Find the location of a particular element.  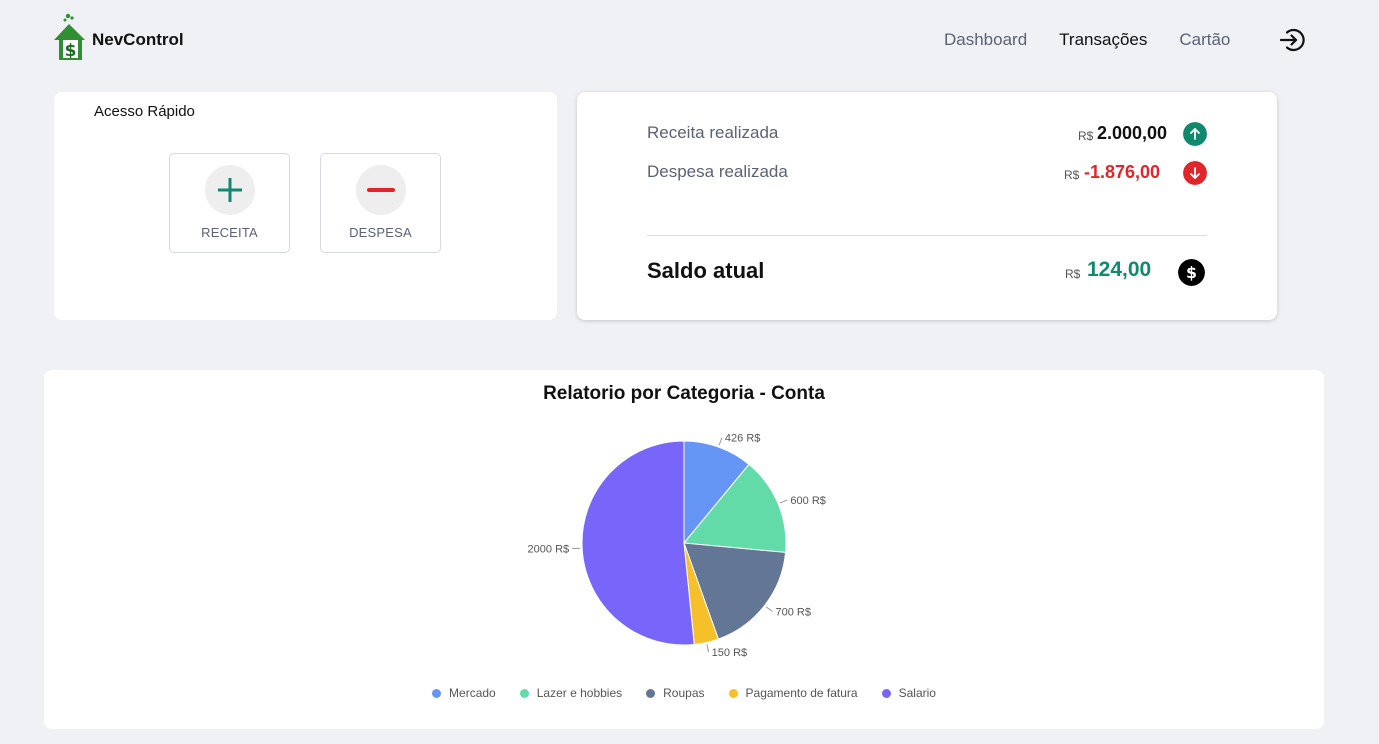

plus-icon is located at coordinates (230, 190).